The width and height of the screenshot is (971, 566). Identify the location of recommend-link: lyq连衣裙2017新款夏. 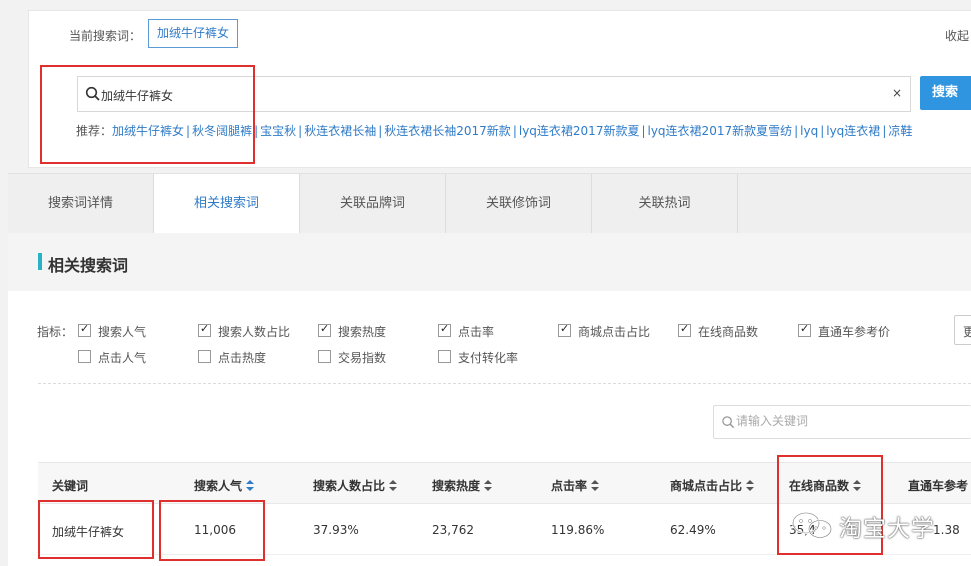
(579, 131).